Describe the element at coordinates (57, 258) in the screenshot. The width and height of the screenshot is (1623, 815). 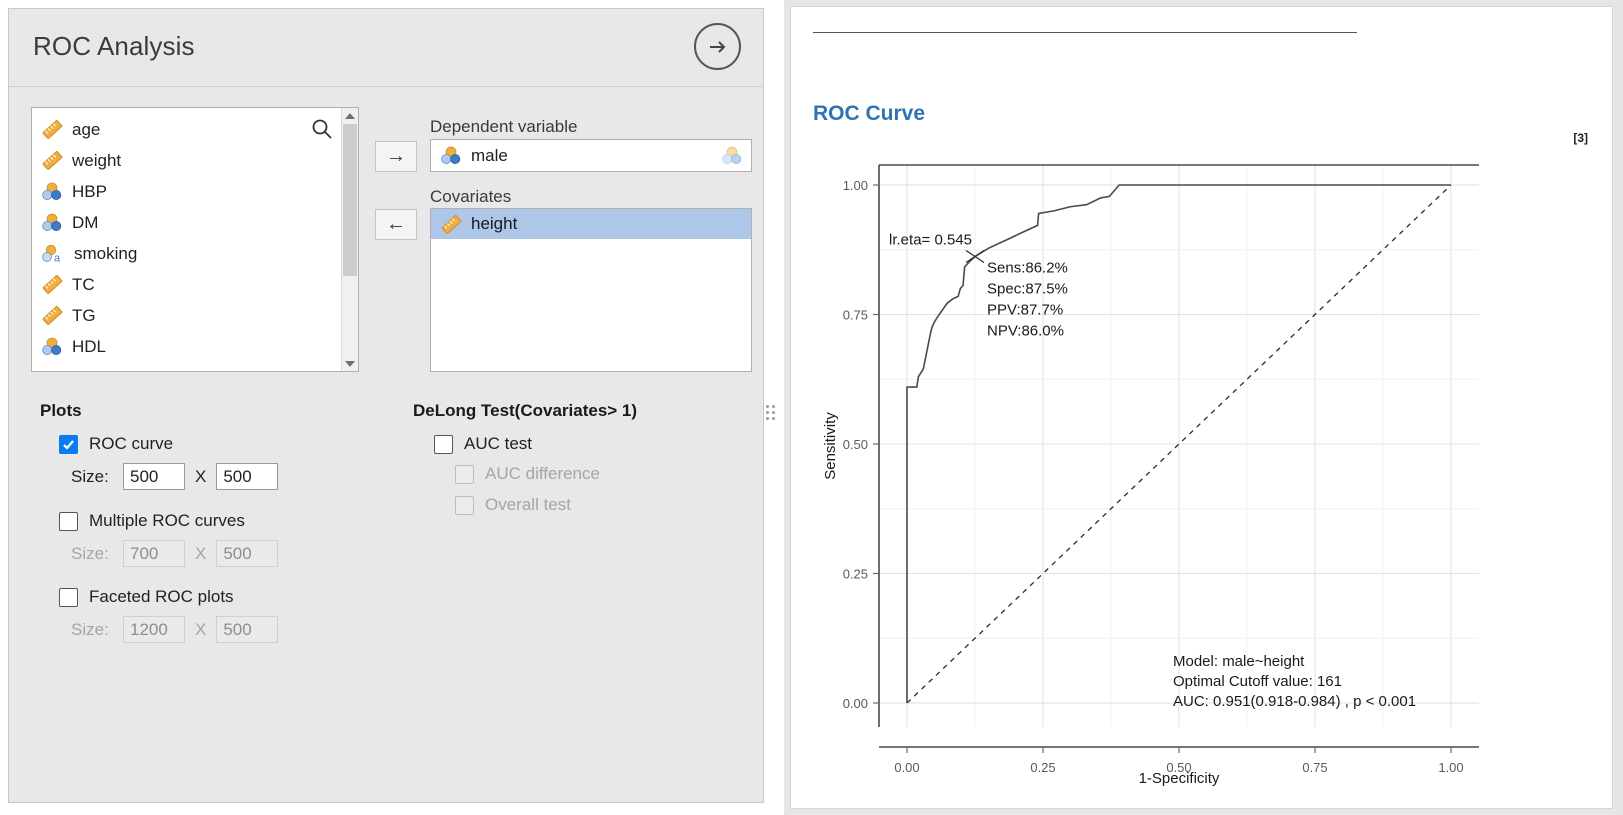
I see `svg-text: a` at that location.